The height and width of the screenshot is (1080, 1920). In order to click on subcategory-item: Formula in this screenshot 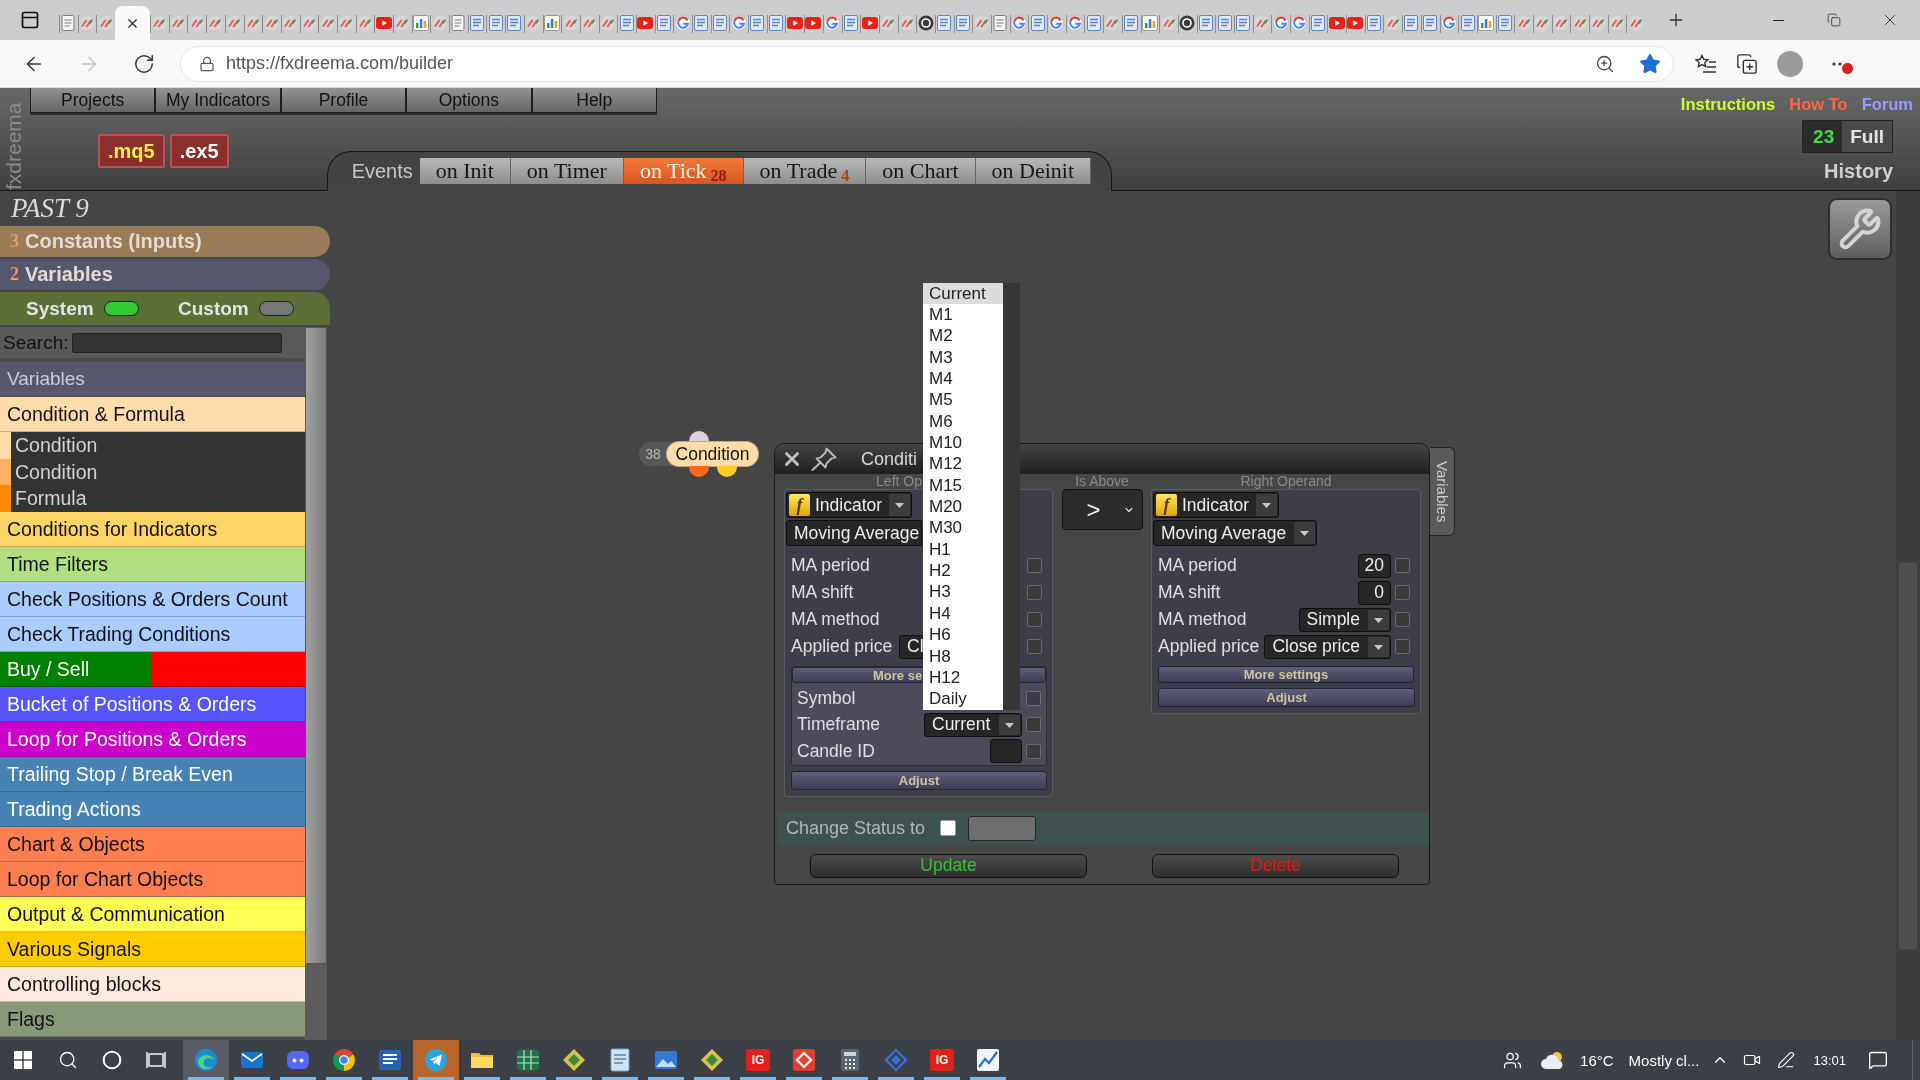, I will do `click(152, 499)`.